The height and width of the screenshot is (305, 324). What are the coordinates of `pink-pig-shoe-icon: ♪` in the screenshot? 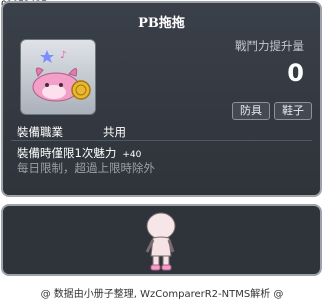 It's located at (61, 76).